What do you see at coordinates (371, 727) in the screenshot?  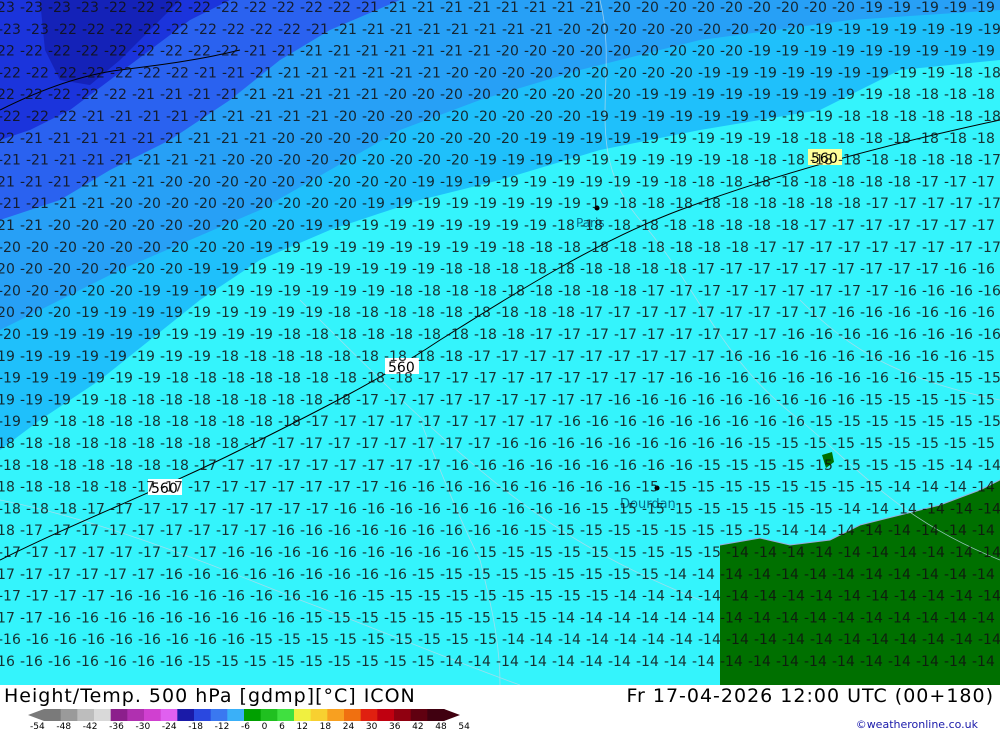 I see `scale-tick-label: 30` at bounding box center [371, 727].